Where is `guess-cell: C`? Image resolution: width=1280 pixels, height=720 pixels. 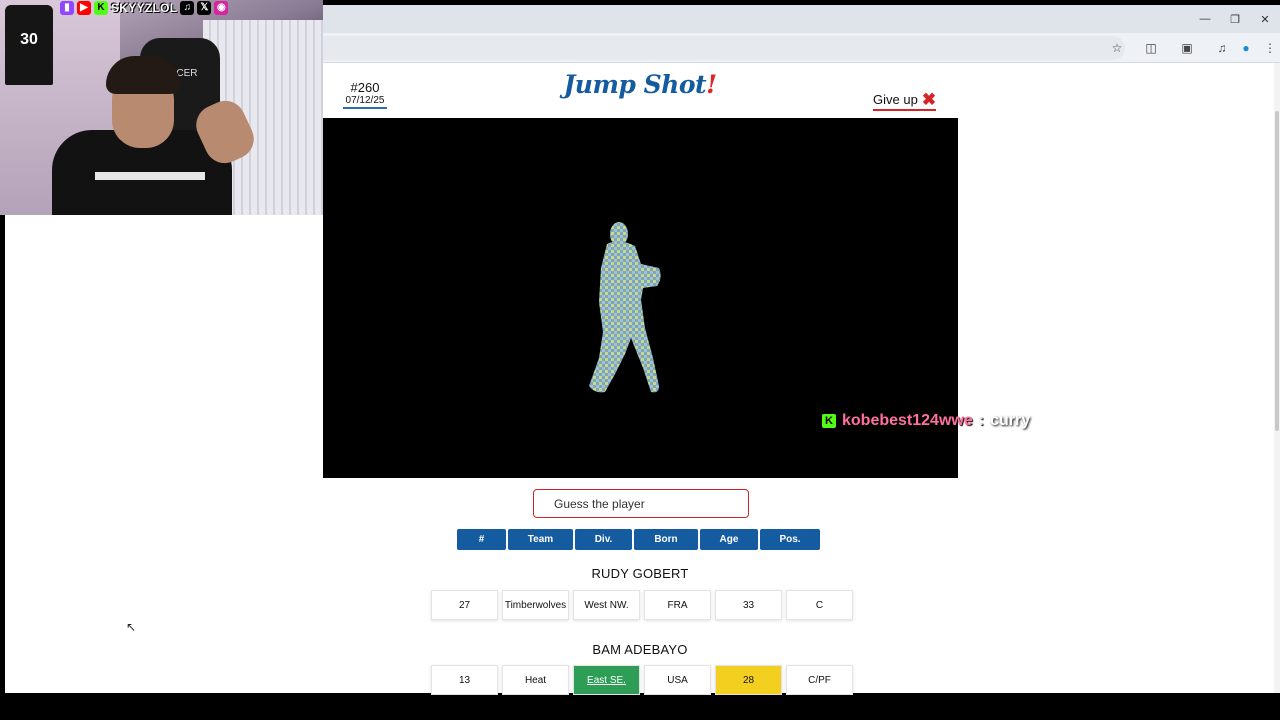
guess-cell: C is located at coordinates (819, 605).